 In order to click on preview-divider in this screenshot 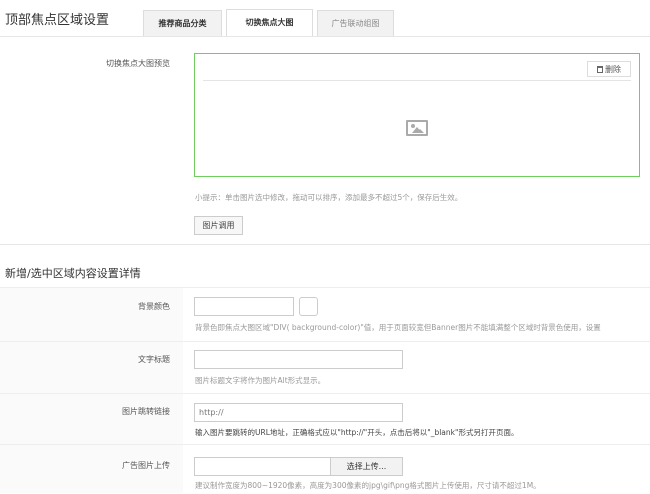, I will do `click(417, 80)`.